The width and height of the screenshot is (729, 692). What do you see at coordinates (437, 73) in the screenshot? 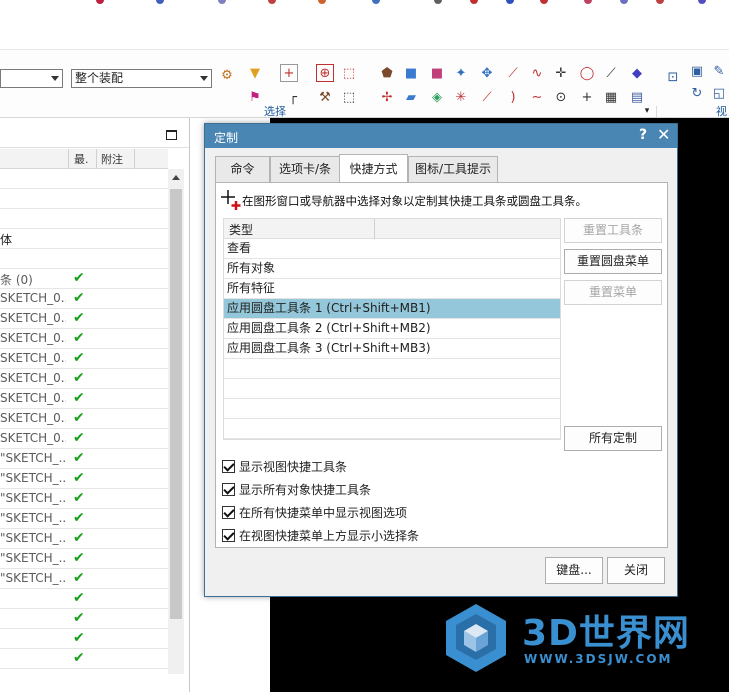
I see `face-icon: ■` at bounding box center [437, 73].